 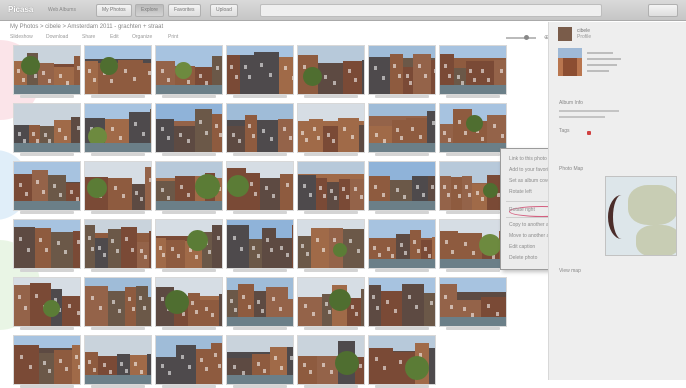 I want to click on context-menu-item: Delete photo, so click(x=523, y=258).